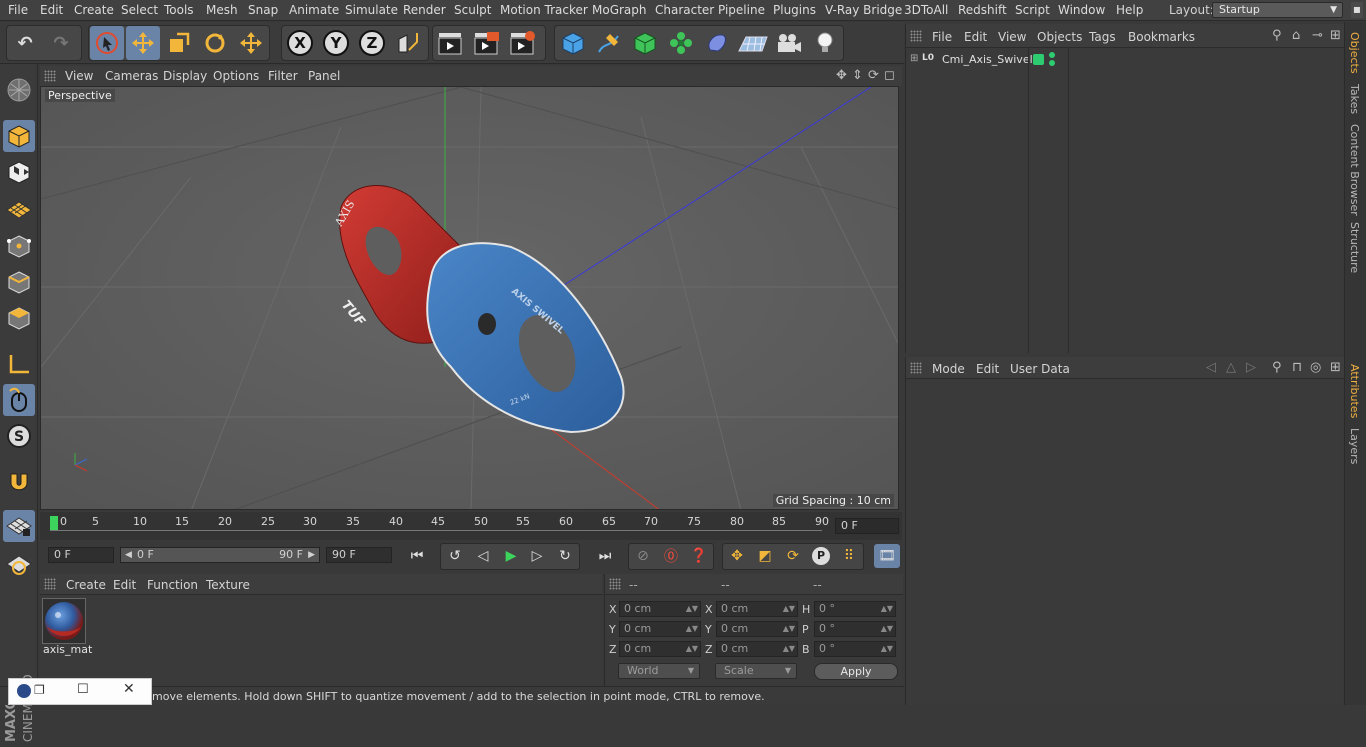 This screenshot has width=1366, height=747. Describe the element at coordinates (455, 556) in the screenshot. I see `previous-key-icon: ↺` at that location.